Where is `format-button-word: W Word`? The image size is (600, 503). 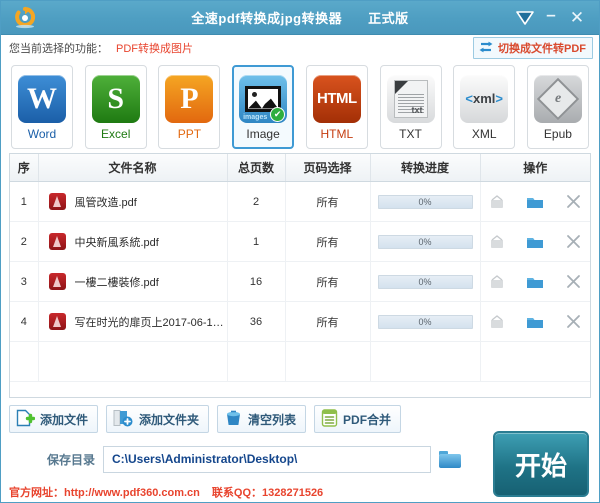
format-button-word: W Word is located at coordinates (42, 107).